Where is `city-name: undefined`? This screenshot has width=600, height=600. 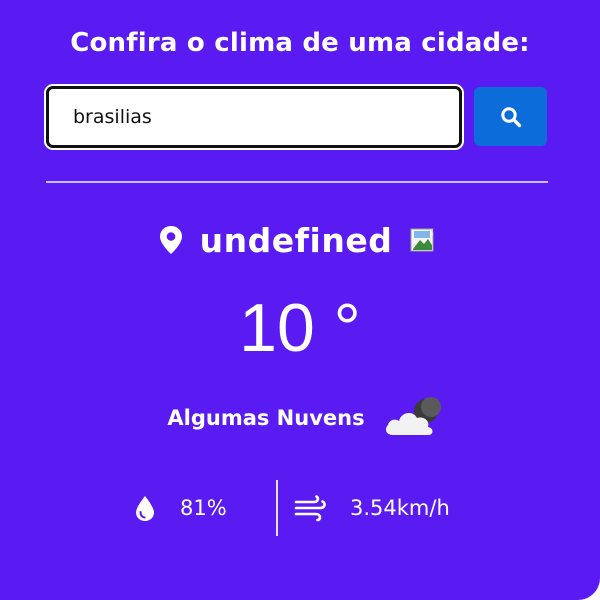
city-name: undefined is located at coordinates (296, 240).